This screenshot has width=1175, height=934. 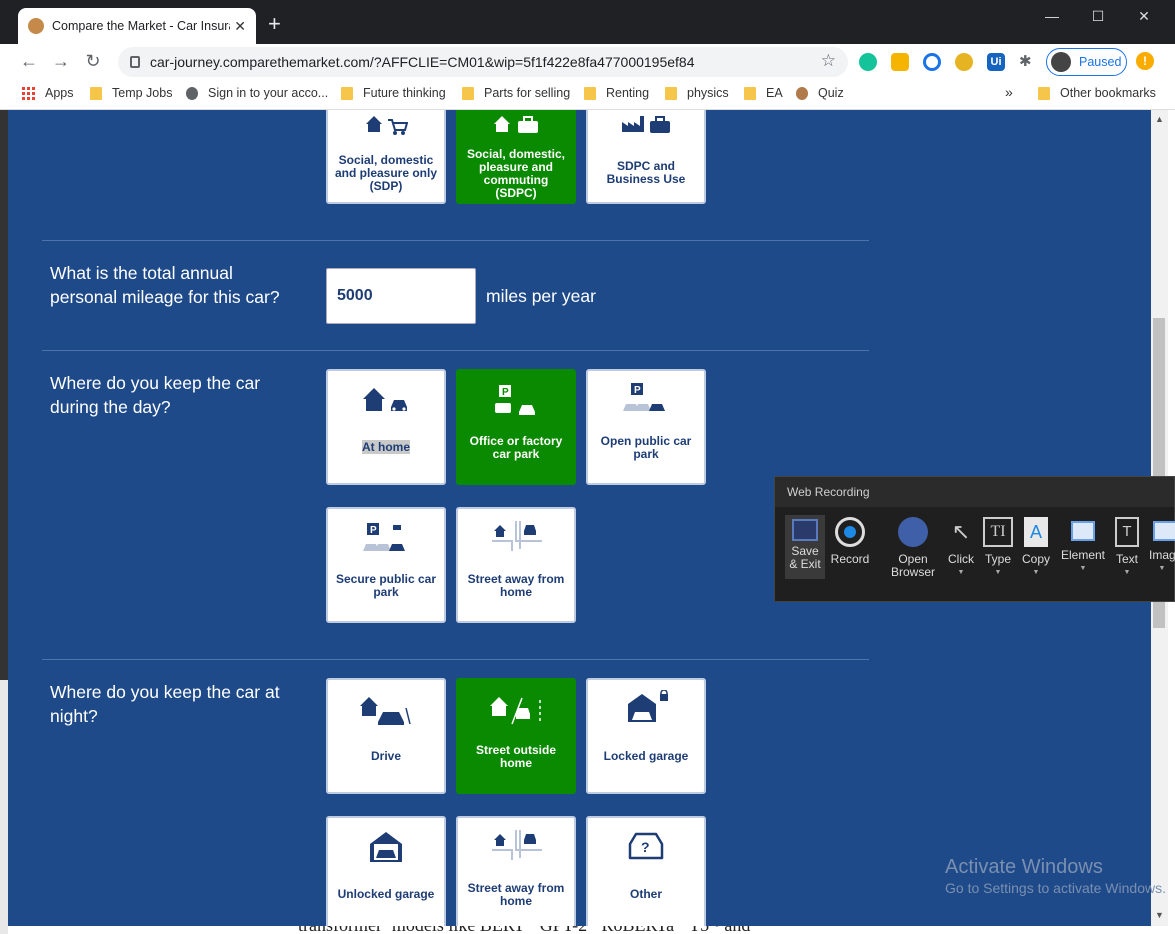 What do you see at coordinates (386, 871) in the screenshot?
I see `night-option-unlocked-garage: Unlocked garage` at bounding box center [386, 871].